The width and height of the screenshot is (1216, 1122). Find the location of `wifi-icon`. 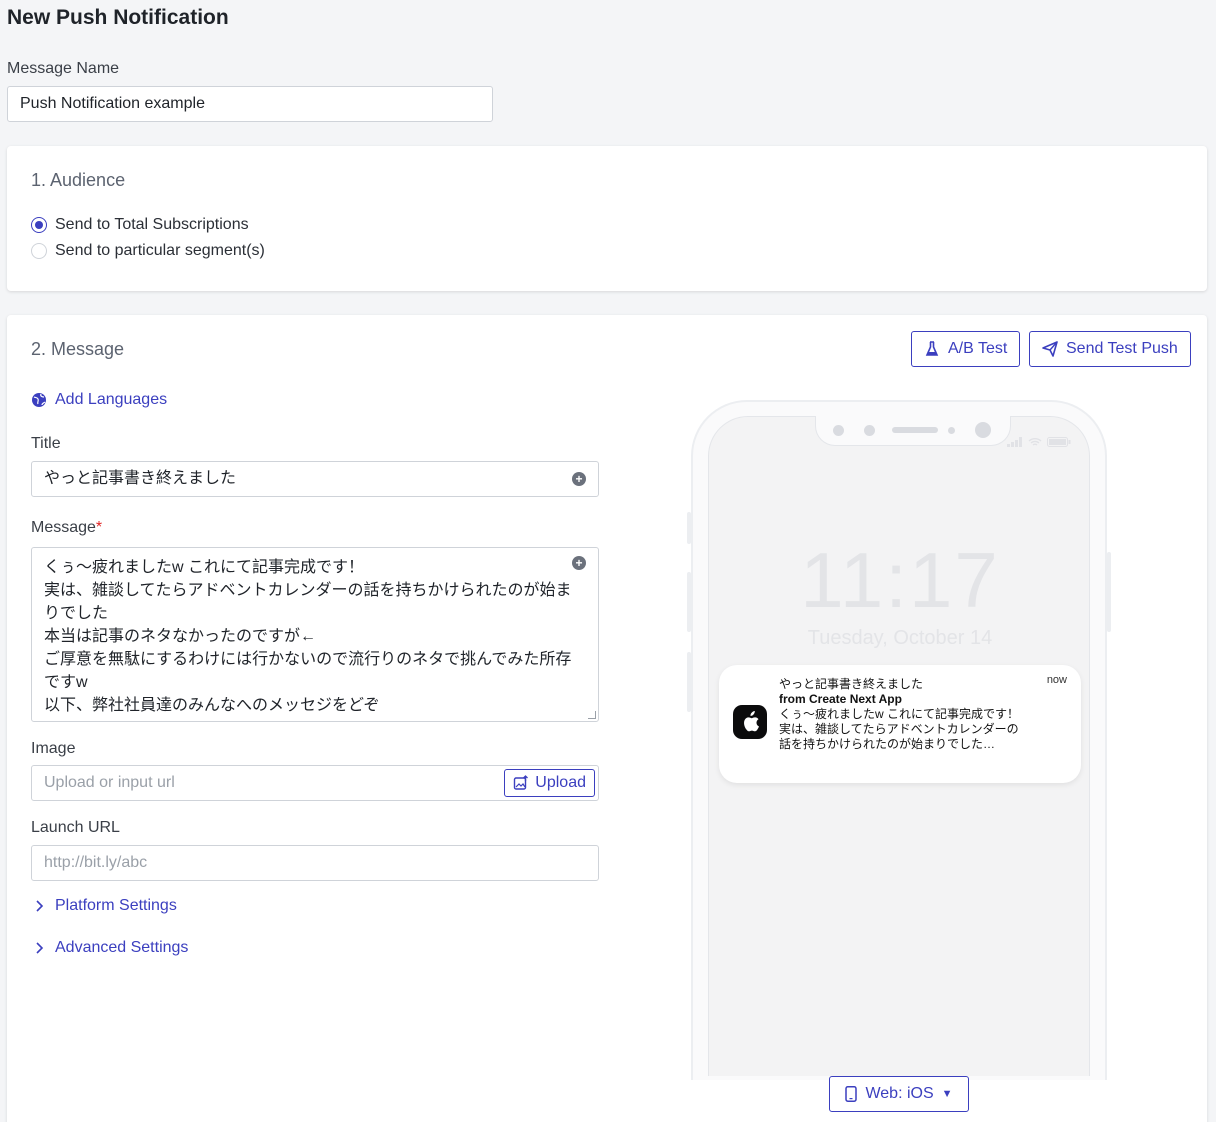

wifi-icon is located at coordinates (1035, 442).